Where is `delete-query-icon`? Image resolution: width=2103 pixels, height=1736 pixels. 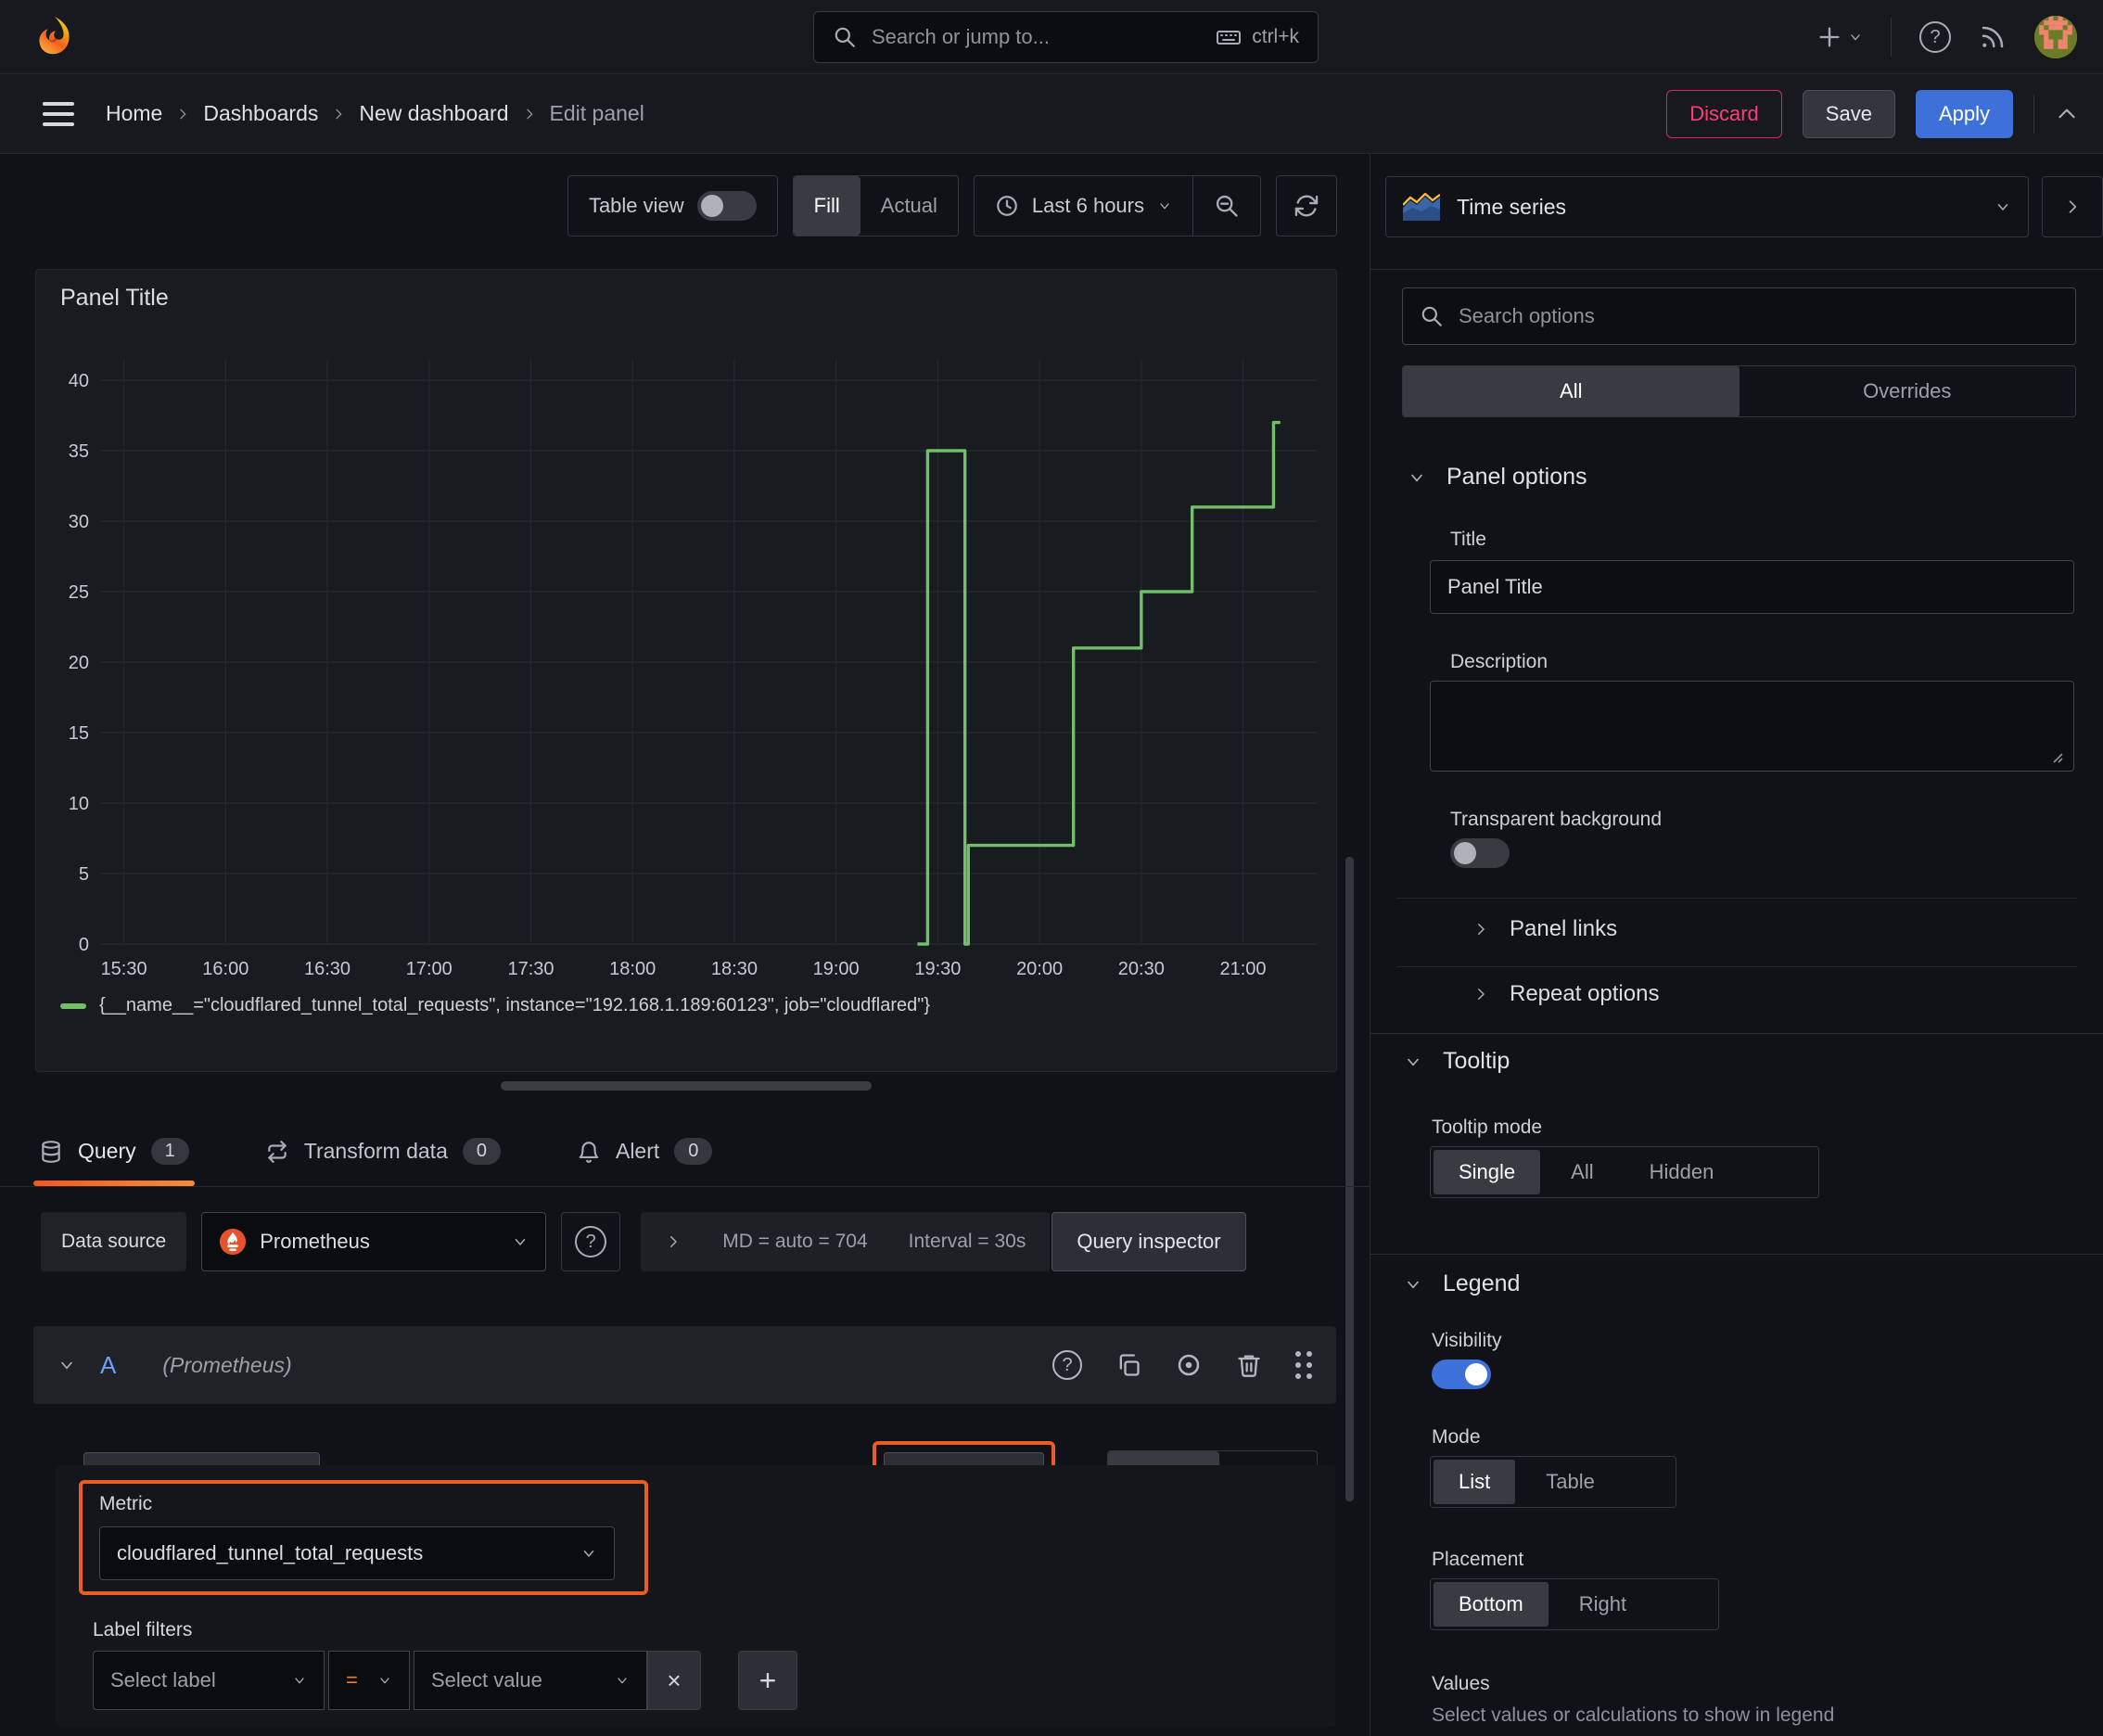 delete-query-icon is located at coordinates (1249, 1365).